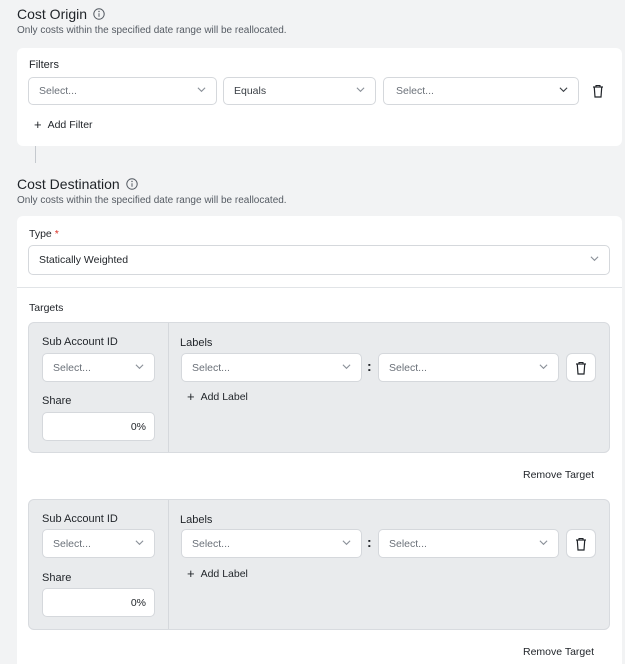 This screenshot has height=664, width=625. Describe the element at coordinates (319, 260) in the screenshot. I see `type-select: Statically Weighted` at that location.